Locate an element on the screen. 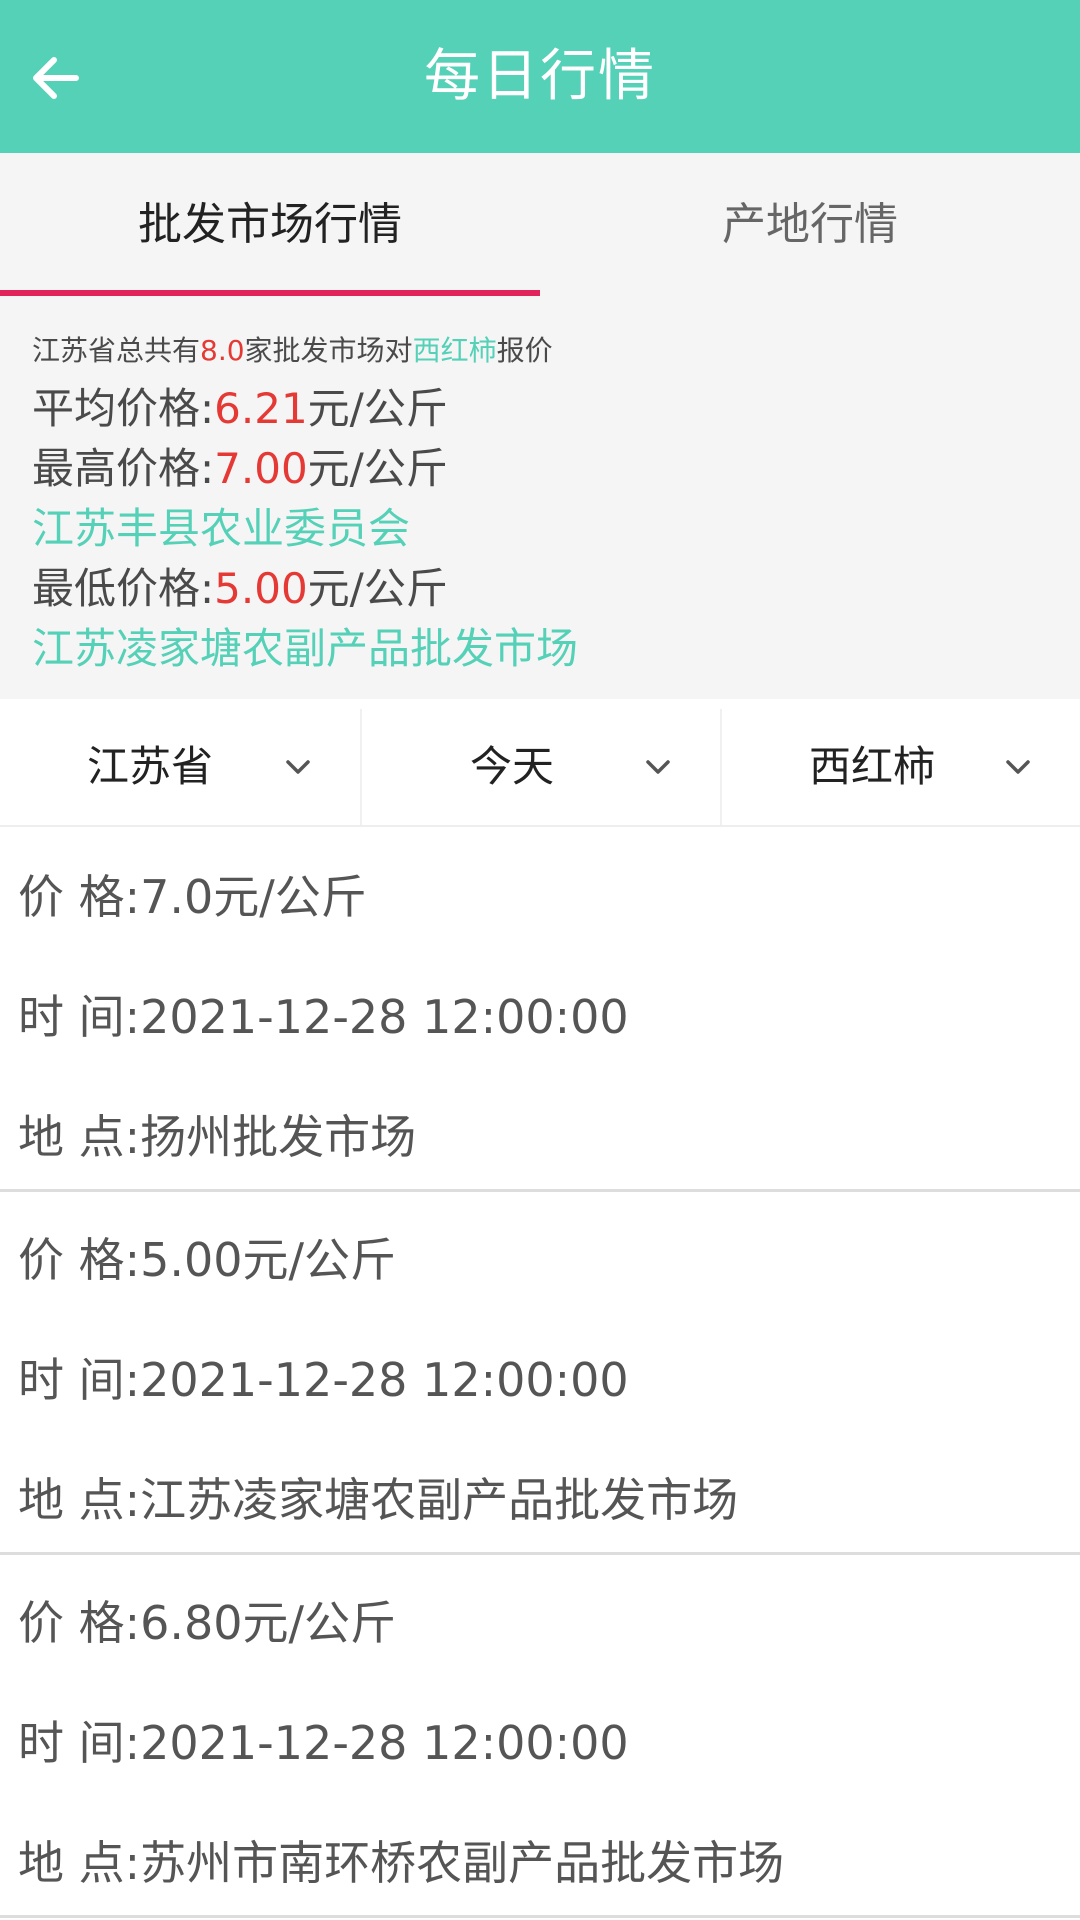 This screenshot has height=1920, width=1080. filter-bar: 江苏省 今天 西红柿 is located at coordinates (540, 768).